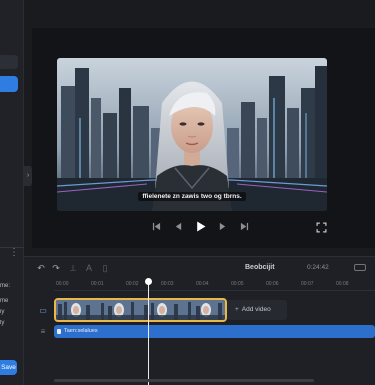  What do you see at coordinates (260, 267) in the screenshot?
I see `project-title: Beobcijit` at bounding box center [260, 267].